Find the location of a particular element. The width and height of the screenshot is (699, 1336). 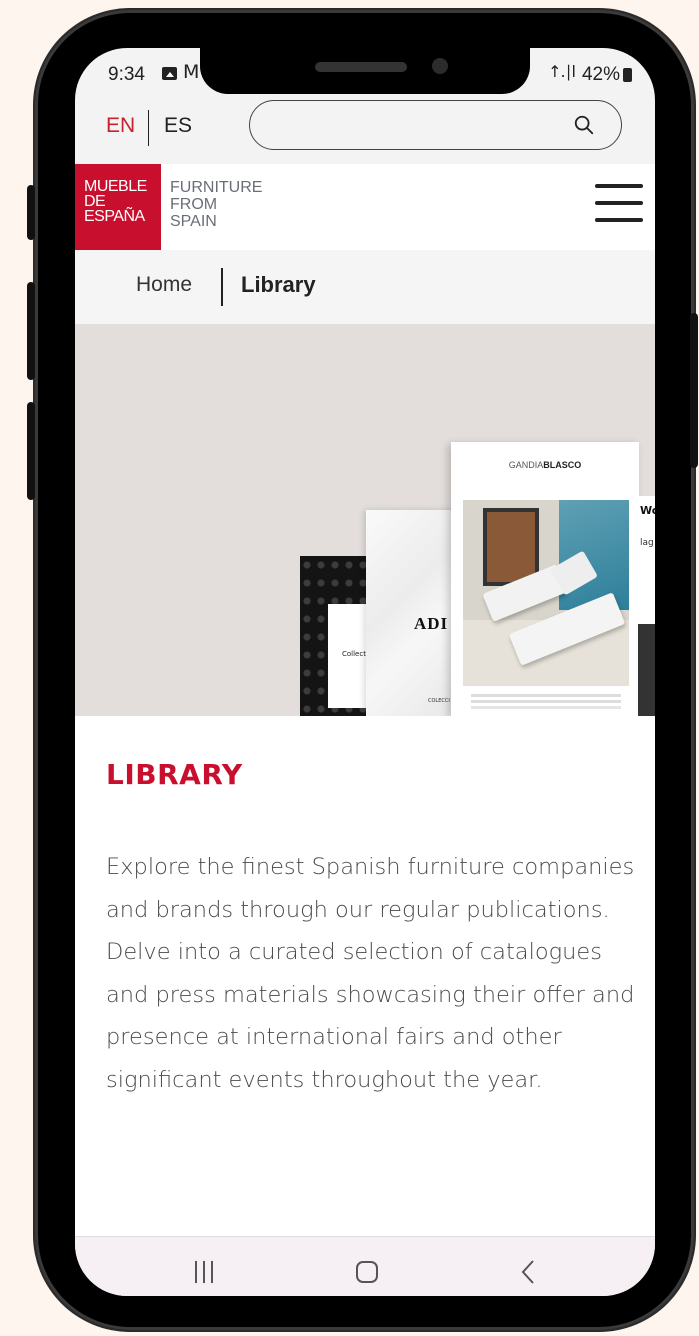

android-nav-bar is located at coordinates (365, 1266).